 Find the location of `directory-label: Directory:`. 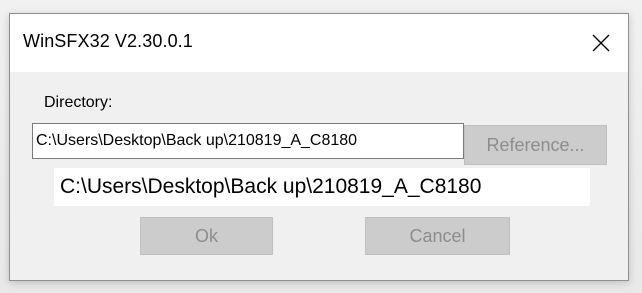

directory-label: Directory: is located at coordinates (78, 102).